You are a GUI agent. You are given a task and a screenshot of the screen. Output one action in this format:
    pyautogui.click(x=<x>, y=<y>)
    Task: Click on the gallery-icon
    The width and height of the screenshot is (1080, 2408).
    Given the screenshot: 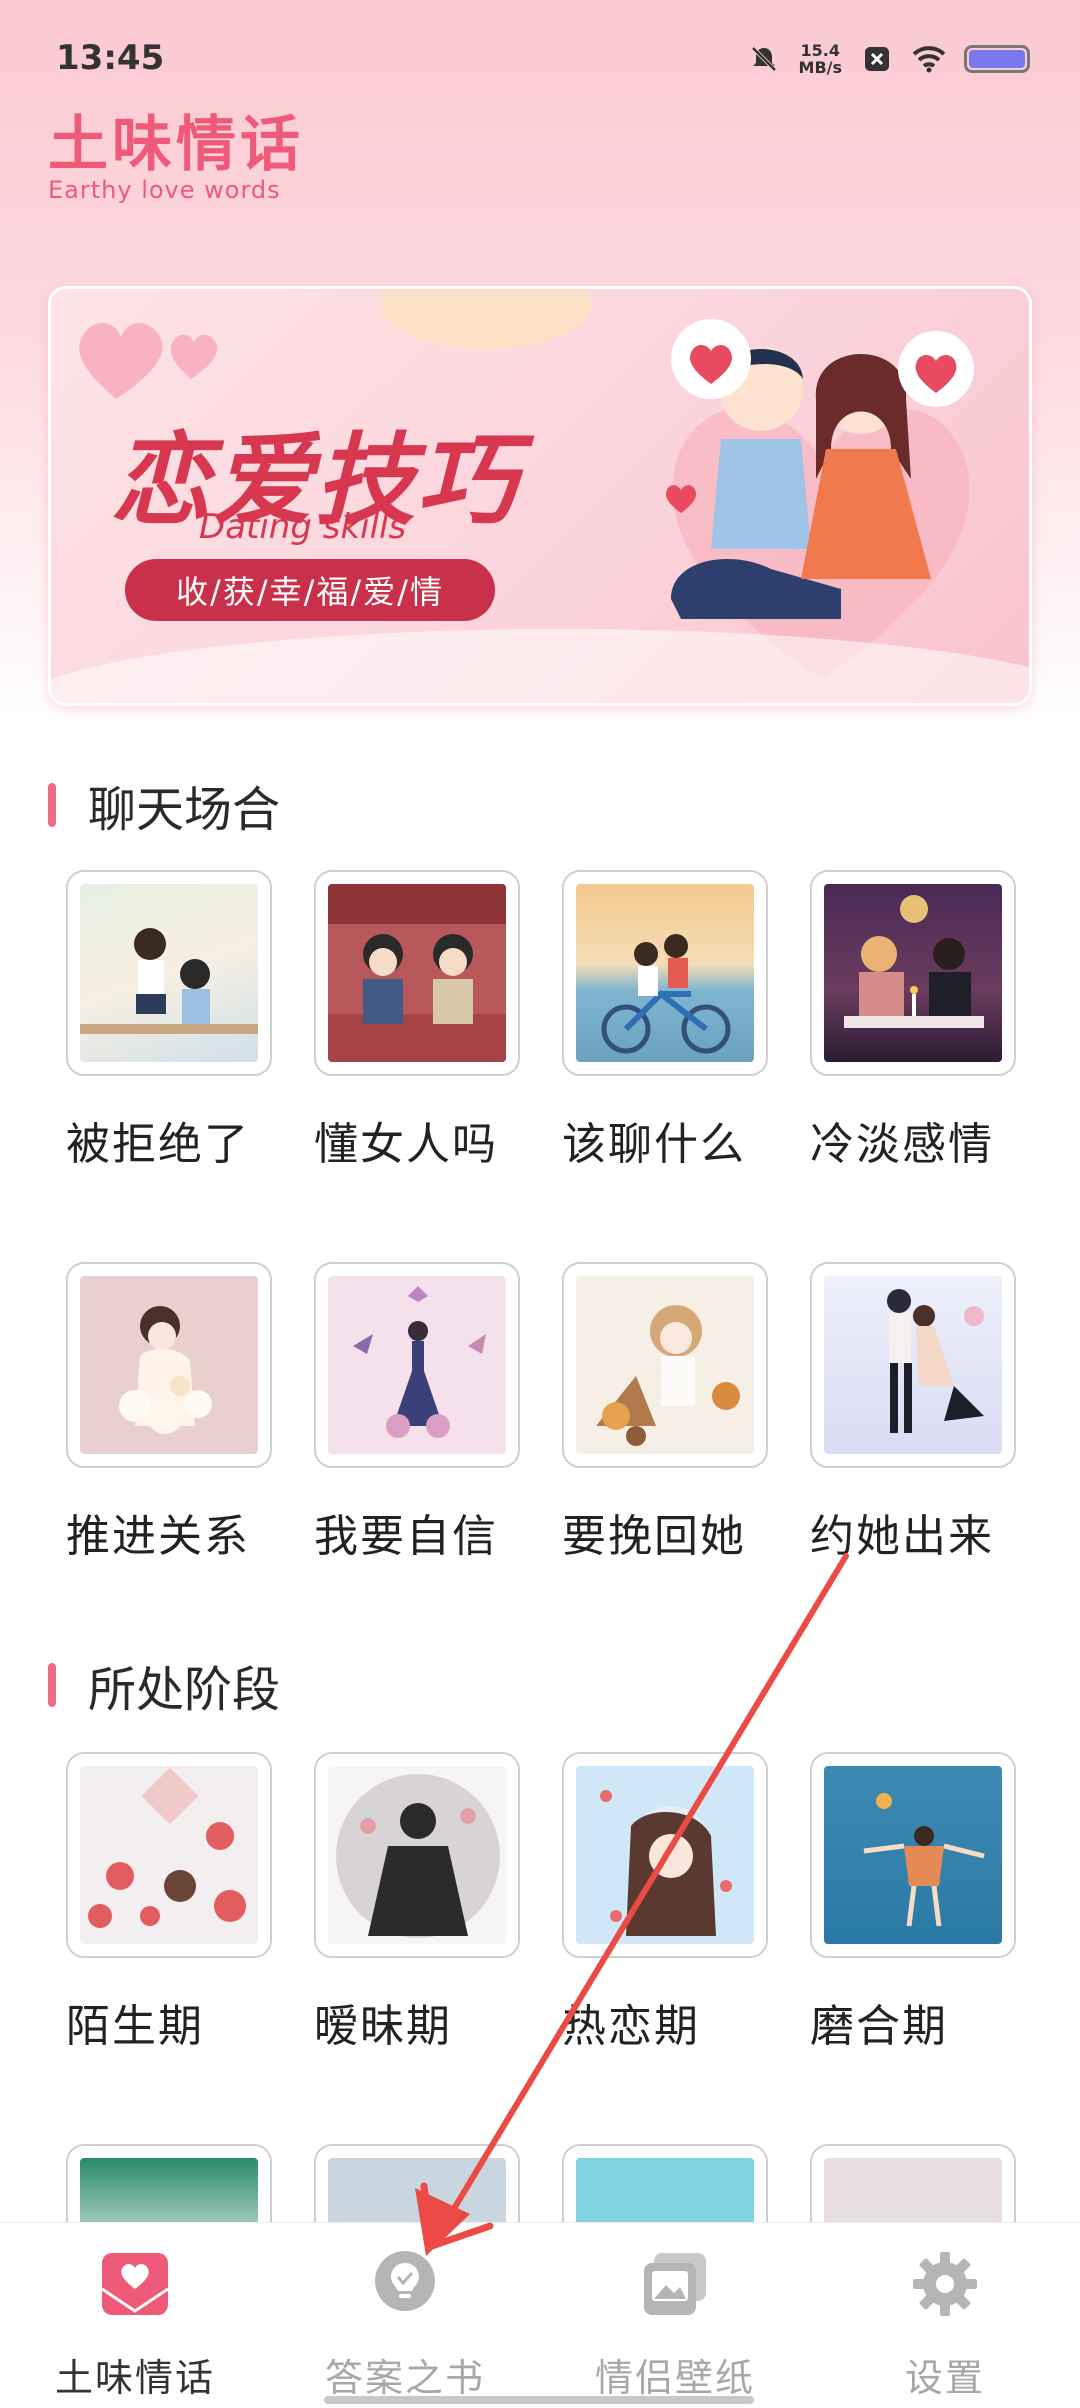 What is the action you would take?
    pyautogui.click(x=675, y=2284)
    